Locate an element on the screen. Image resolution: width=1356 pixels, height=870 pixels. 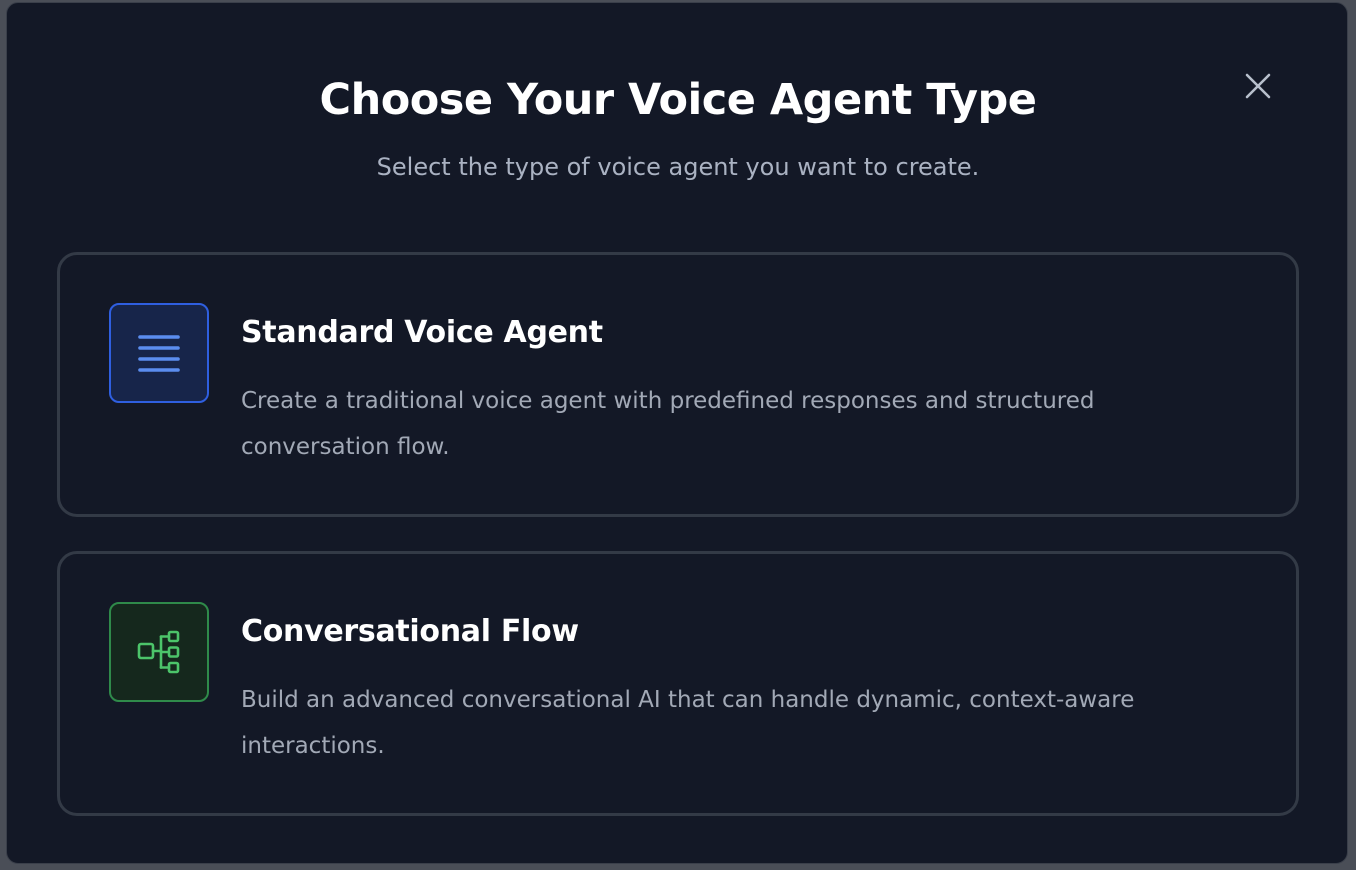
standard-agent-icon-box is located at coordinates (159, 353).